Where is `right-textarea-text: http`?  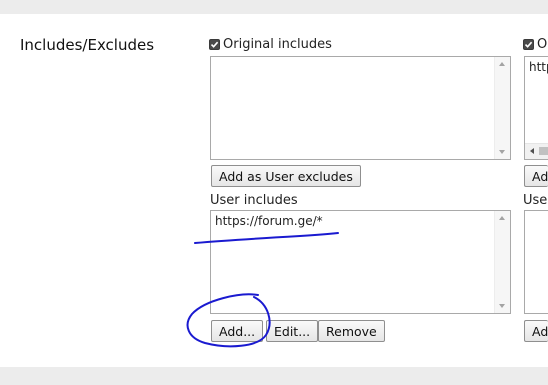
right-textarea-text: http is located at coordinates (538, 67).